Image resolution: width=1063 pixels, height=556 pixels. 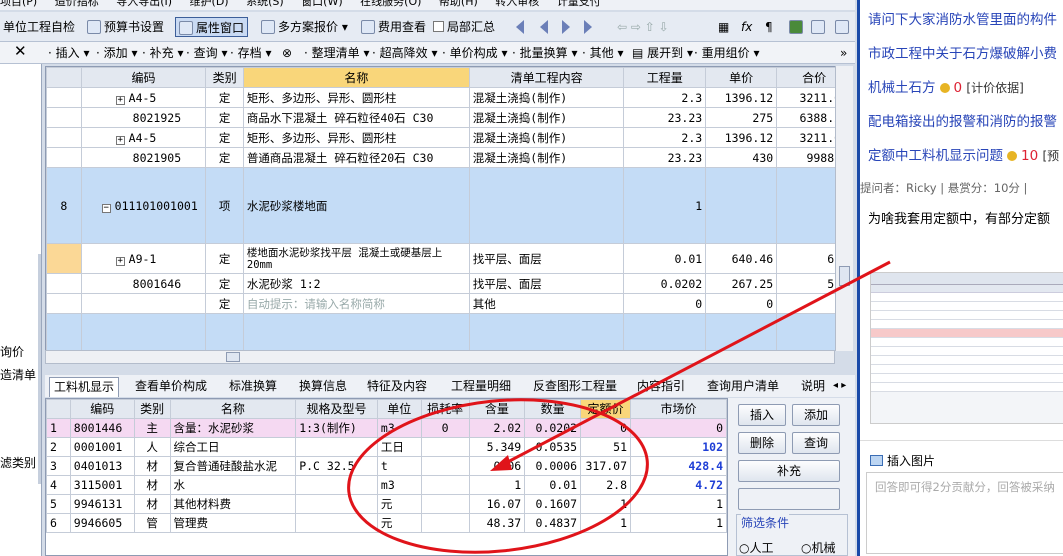 I want to click on batch-convert-menu: · 批量换算 ▾, so click(x=545, y=53).